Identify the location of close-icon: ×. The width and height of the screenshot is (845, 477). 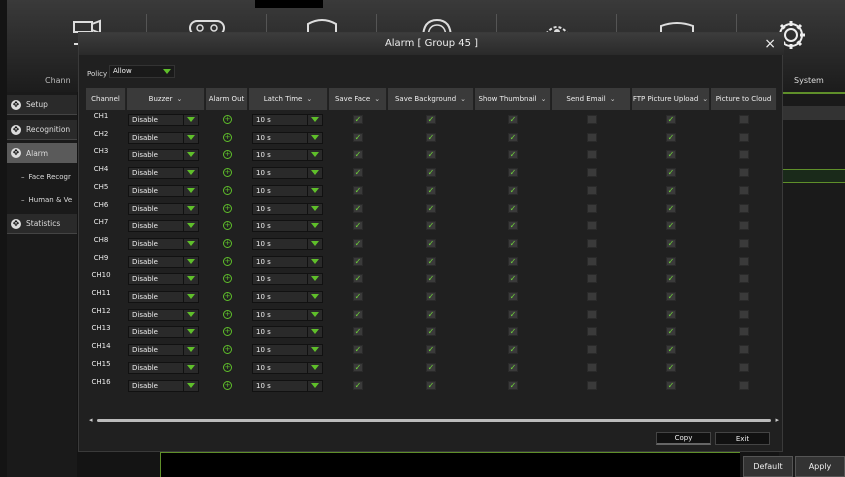
(770, 44).